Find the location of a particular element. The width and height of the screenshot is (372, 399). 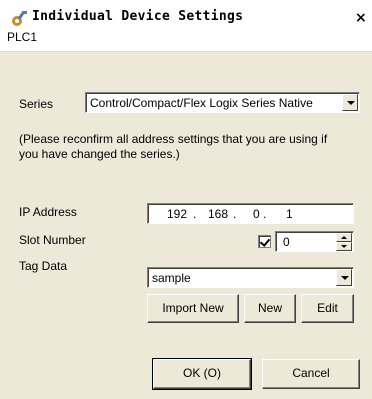

ok-label: OK (O) is located at coordinates (202, 373).